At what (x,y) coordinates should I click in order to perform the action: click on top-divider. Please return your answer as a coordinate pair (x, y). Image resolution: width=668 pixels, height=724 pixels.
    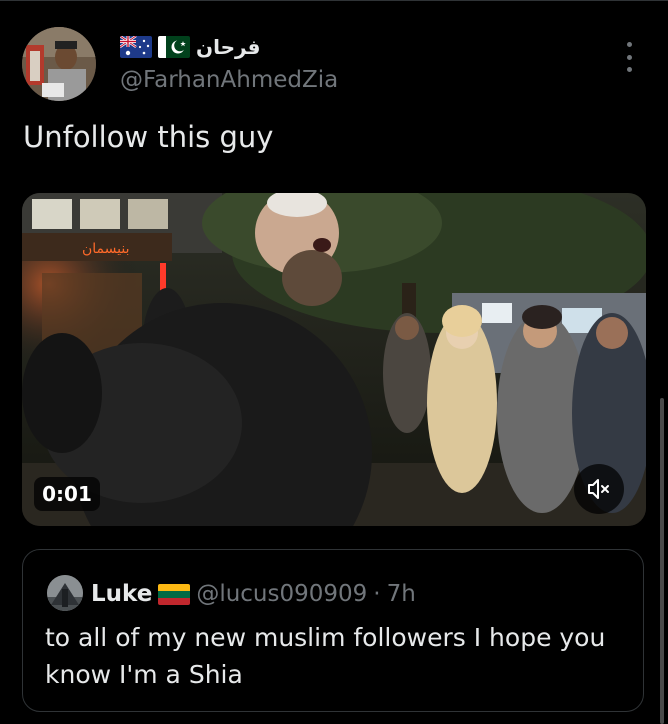
    Looking at the image, I should click on (334, 0).